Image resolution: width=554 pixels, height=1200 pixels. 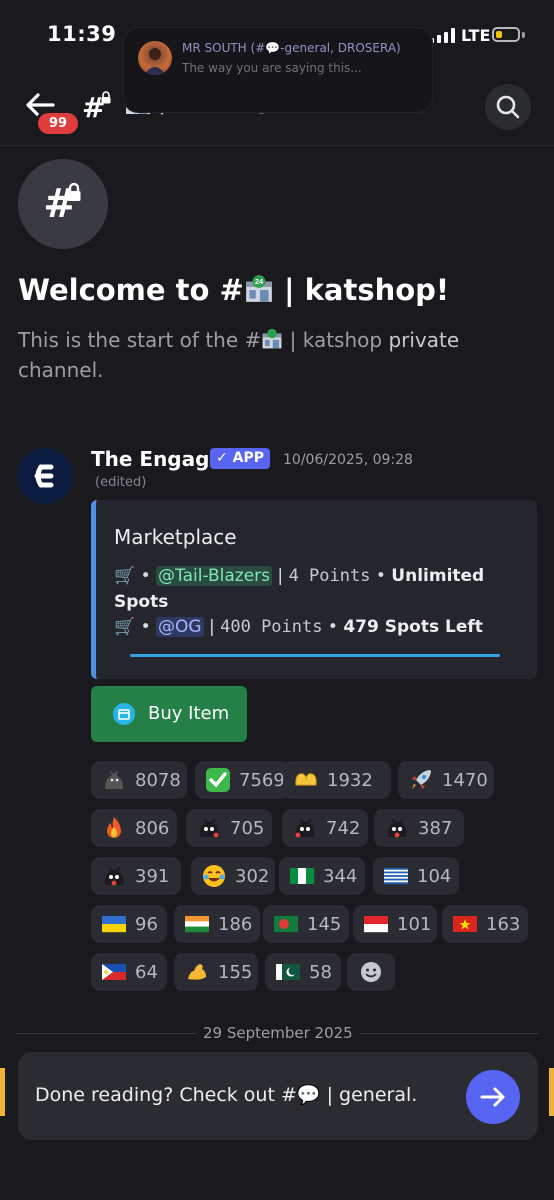 What do you see at coordinates (214, 576) in the screenshot?
I see `role-mention-tail-blazers: @Tail-Blazers` at bounding box center [214, 576].